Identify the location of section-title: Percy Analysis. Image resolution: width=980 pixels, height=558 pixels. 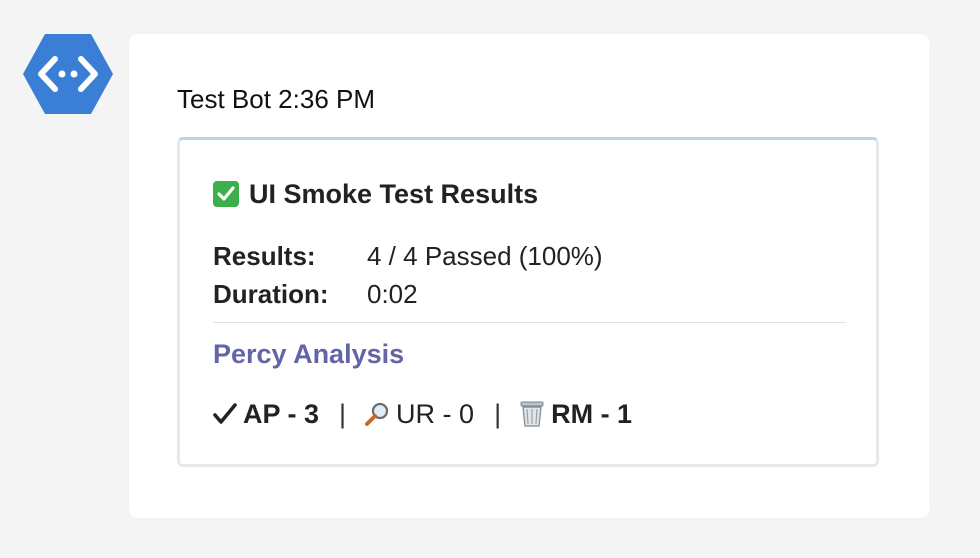
(309, 354).